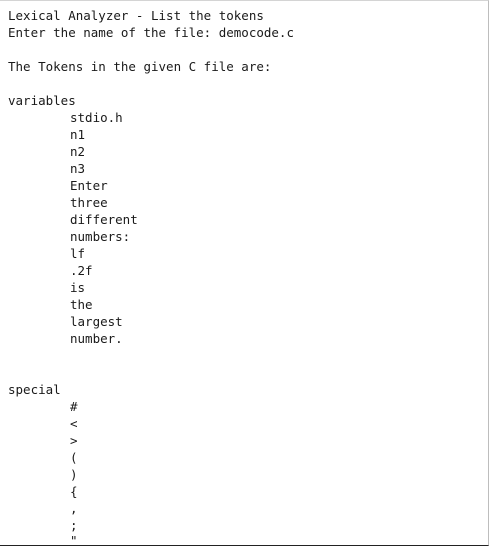 Image resolution: width=489 pixels, height=548 pixels. Describe the element at coordinates (74, 491) in the screenshot. I see `token-item: {` at that location.